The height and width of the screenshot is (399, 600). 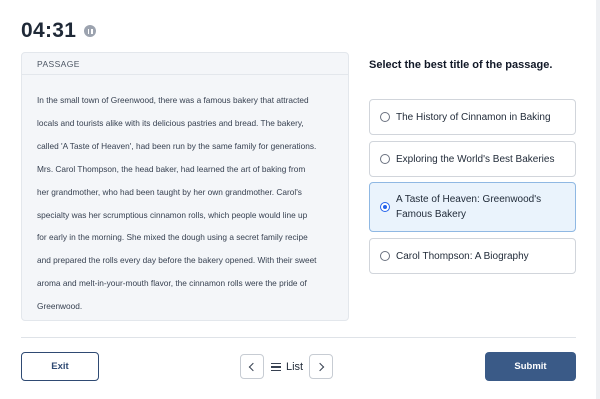 What do you see at coordinates (598, 199) in the screenshot?
I see `scrollbar` at bounding box center [598, 199].